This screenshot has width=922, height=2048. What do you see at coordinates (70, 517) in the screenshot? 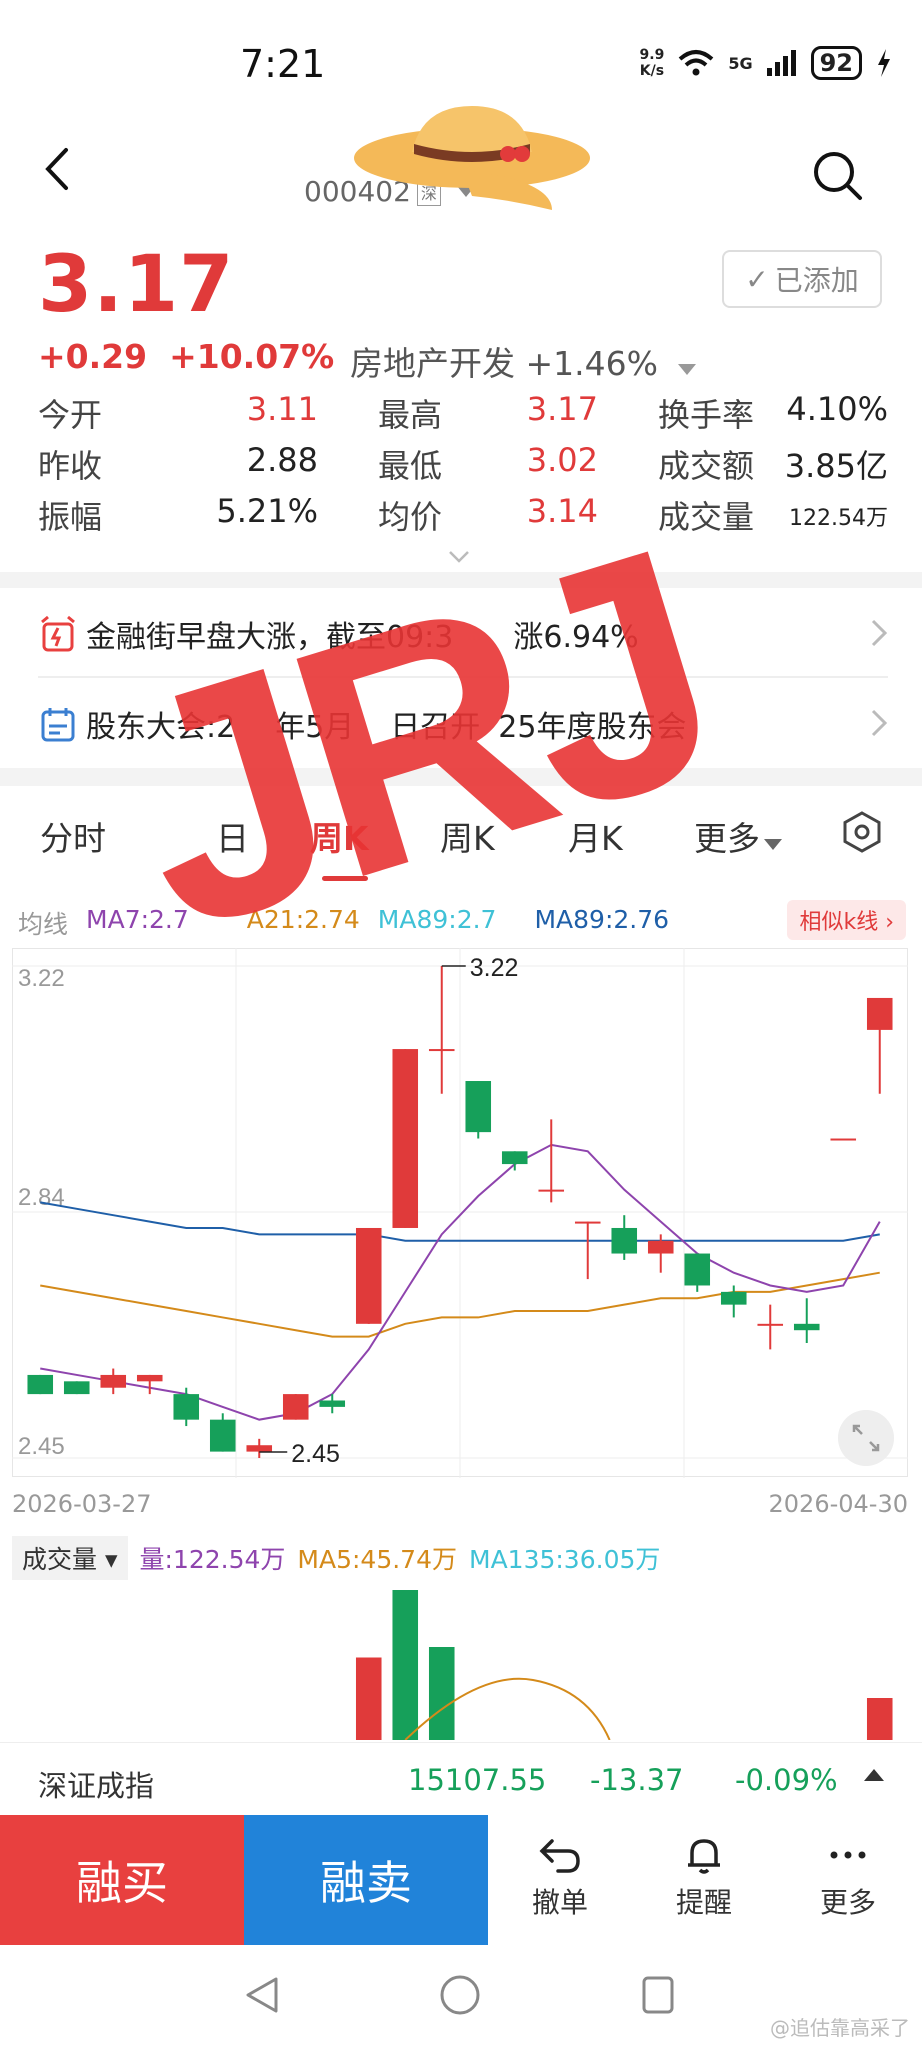
I see `label-amplitude: 振幅` at bounding box center [70, 517].